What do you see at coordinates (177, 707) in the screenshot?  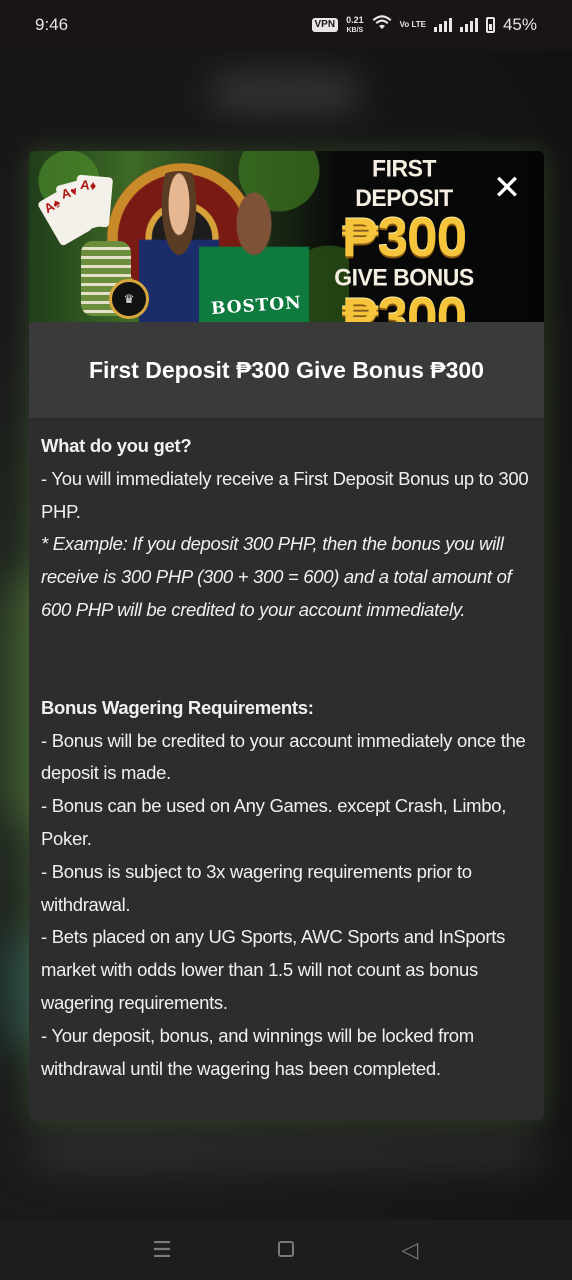 I see `section-heading-wagering: Bonus Wagering Requirements:` at bounding box center [177, 707].